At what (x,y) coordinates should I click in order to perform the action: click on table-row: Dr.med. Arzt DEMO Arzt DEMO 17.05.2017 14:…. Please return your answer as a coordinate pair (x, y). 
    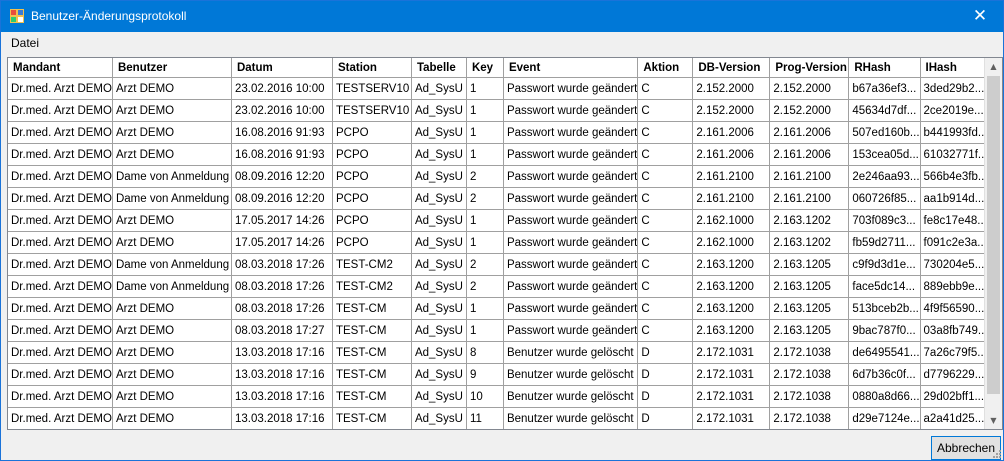
    Looking at the image, I should click on (502, 242).